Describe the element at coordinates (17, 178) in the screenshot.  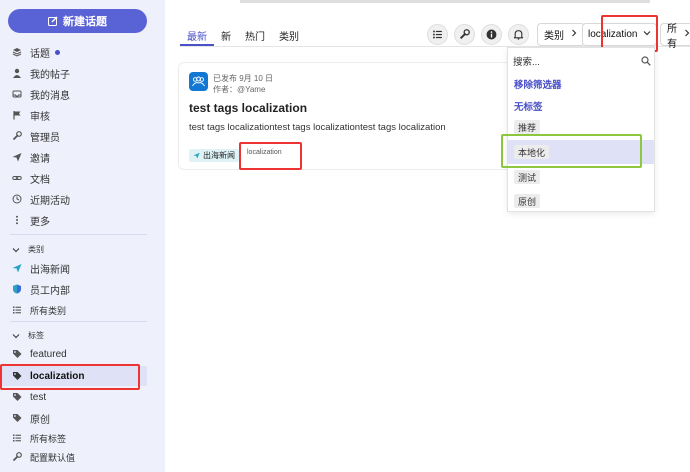
I see `link-icon` at that location.